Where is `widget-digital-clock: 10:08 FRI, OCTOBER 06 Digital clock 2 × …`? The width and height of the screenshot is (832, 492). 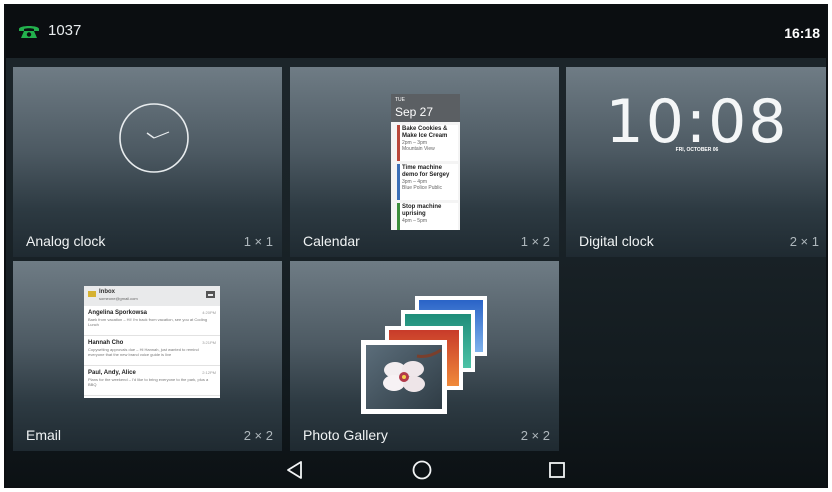
widget-digital-clock: 10:08 FRI, OCTOBER 06 Digital clock 2 × … is located at coordinates (696, 162).